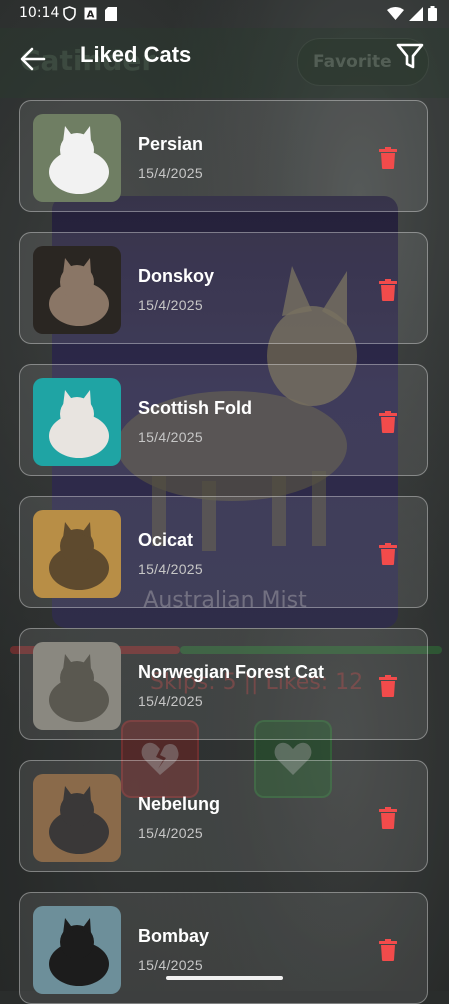 This screenshot has height=1004, width=449. What do you see at coordinates (223, 816) in the screenshot?
I see `list-item: Nebelung 15/4/2025` at bounding box center [223, 816].